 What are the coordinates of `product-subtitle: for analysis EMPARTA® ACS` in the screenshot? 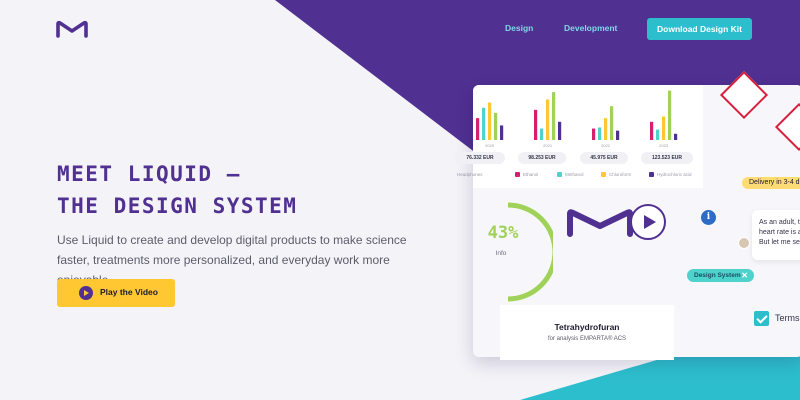 It's located at (587, 339).